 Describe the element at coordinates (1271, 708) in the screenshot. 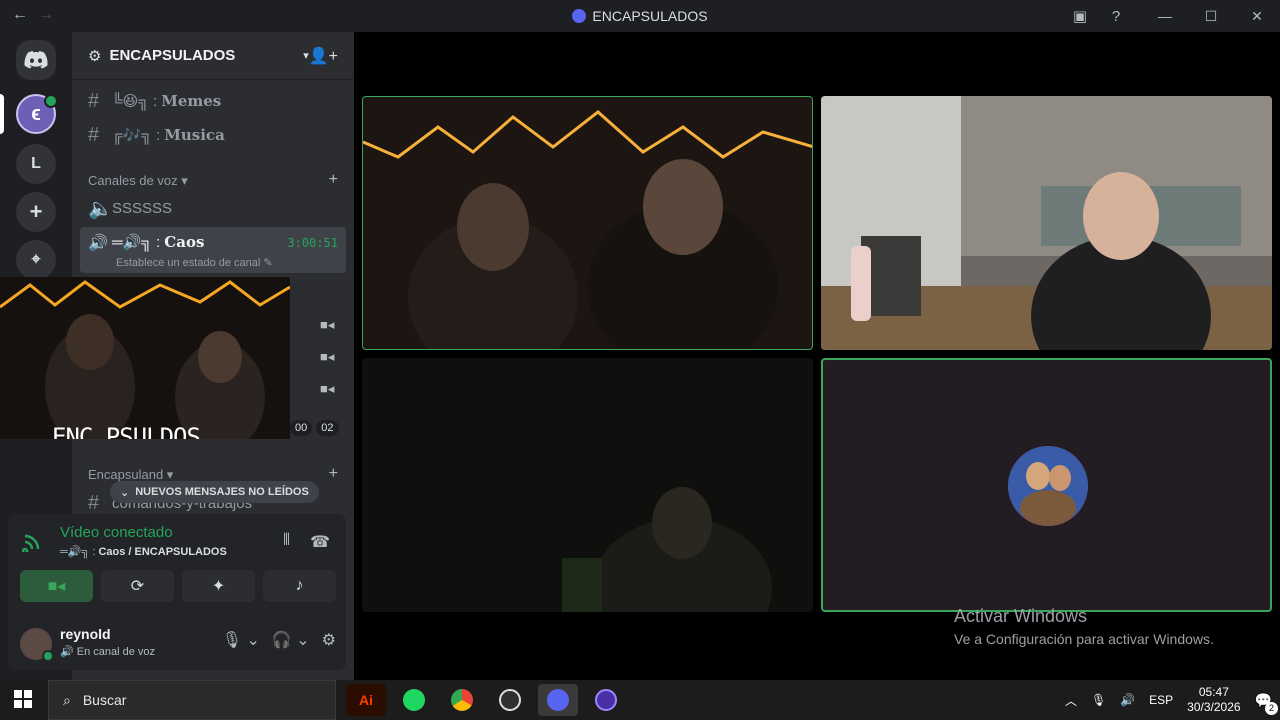

I see `notification-count: 2` at that location.